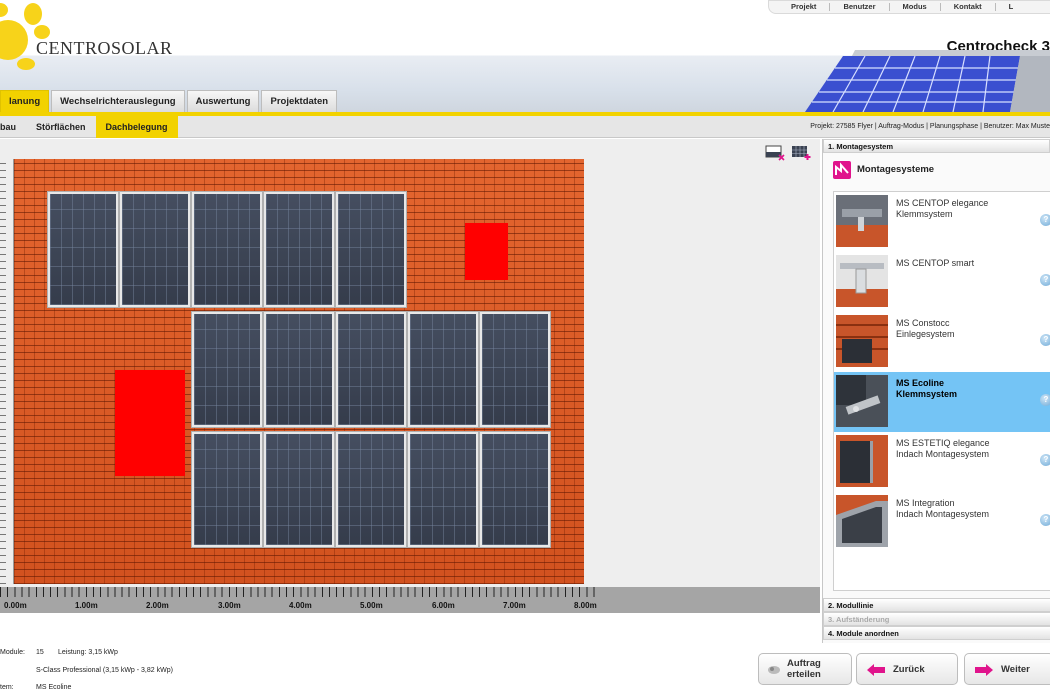 Image resolution: width=1050 pixels, height=700 pixels. What do you see at coordinates (229, 605) in the screenshot?
I see `ruler-label: 3.00m` at bounding box center [229, 605].